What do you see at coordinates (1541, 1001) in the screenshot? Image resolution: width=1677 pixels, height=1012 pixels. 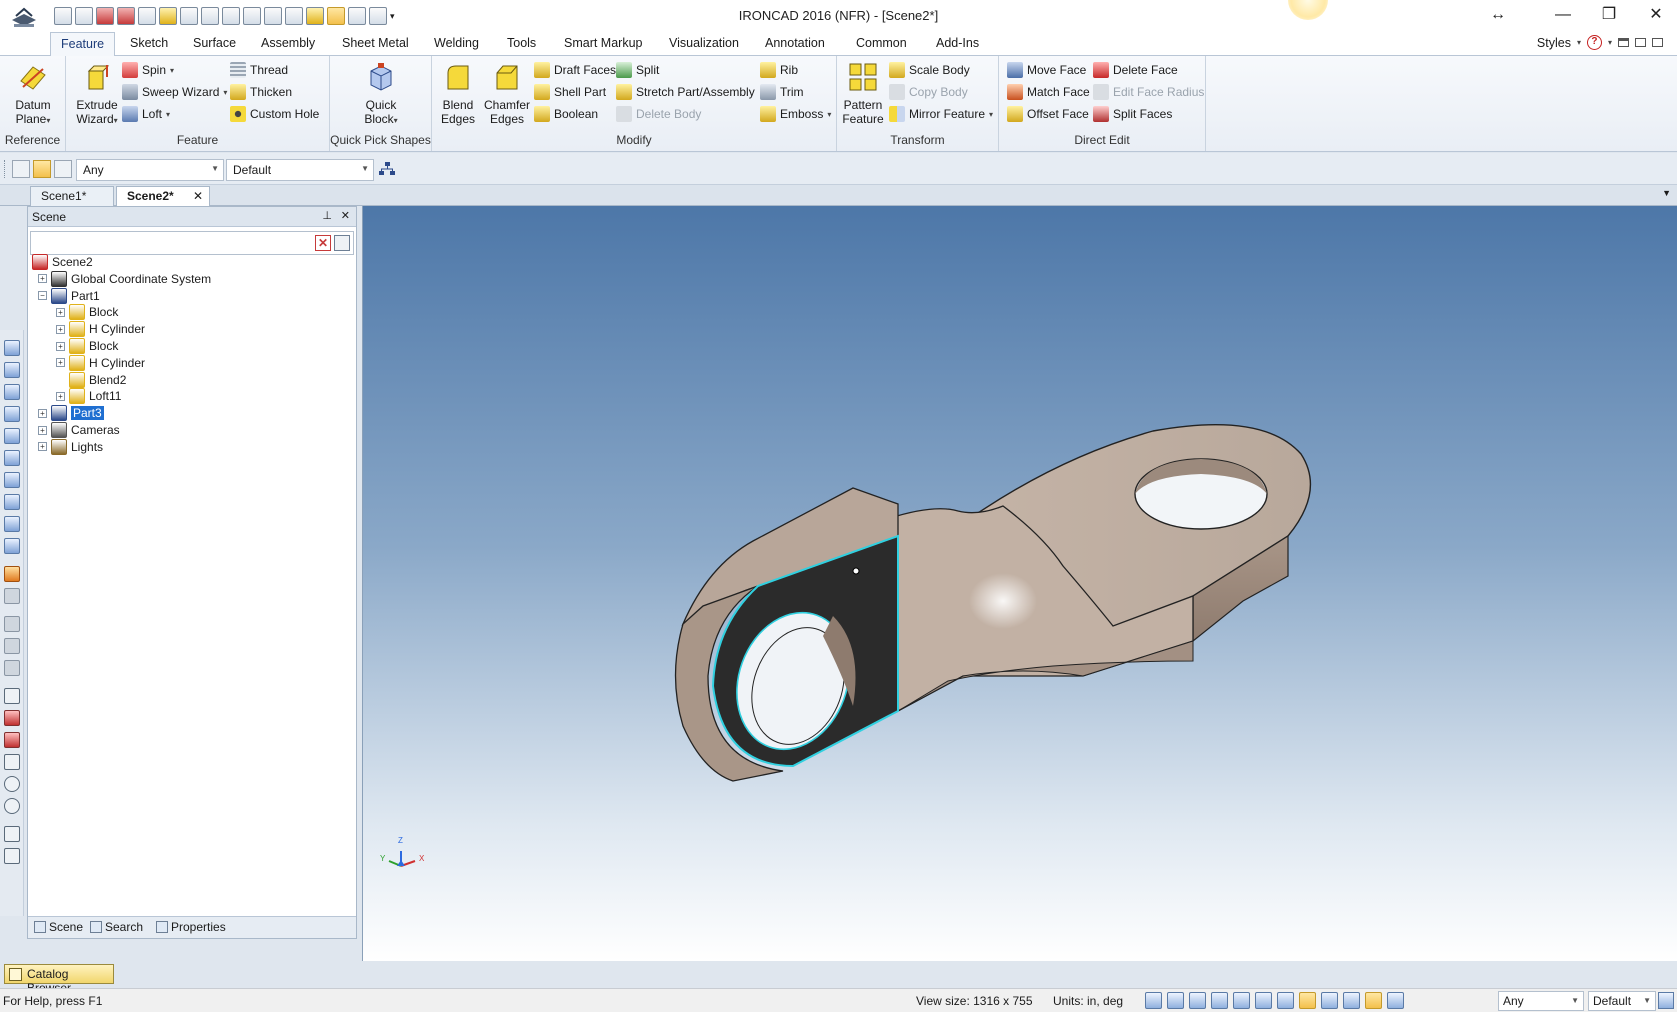 I see `status-filter-dropdown: Any ▼` at bounding box center [1541, 1001].